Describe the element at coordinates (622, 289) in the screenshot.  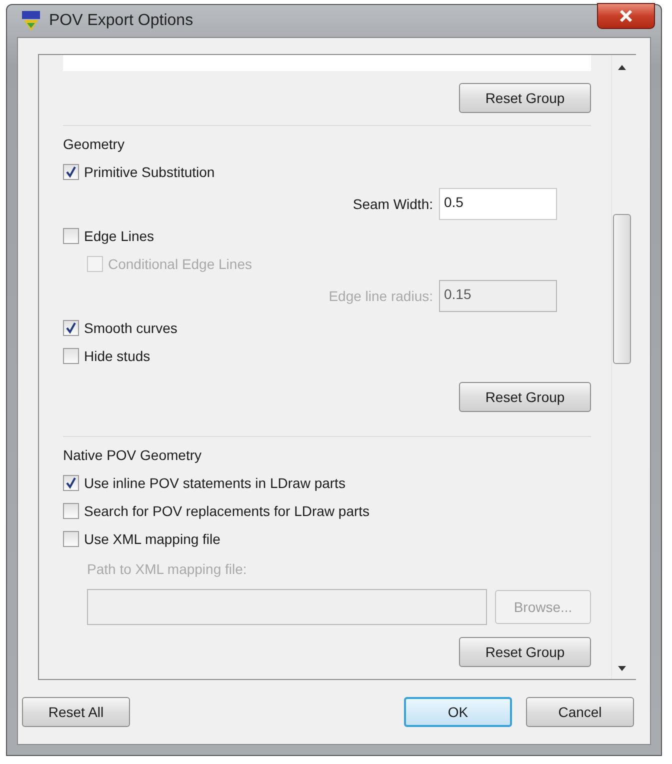
I see `scroll-thumb` at that location.